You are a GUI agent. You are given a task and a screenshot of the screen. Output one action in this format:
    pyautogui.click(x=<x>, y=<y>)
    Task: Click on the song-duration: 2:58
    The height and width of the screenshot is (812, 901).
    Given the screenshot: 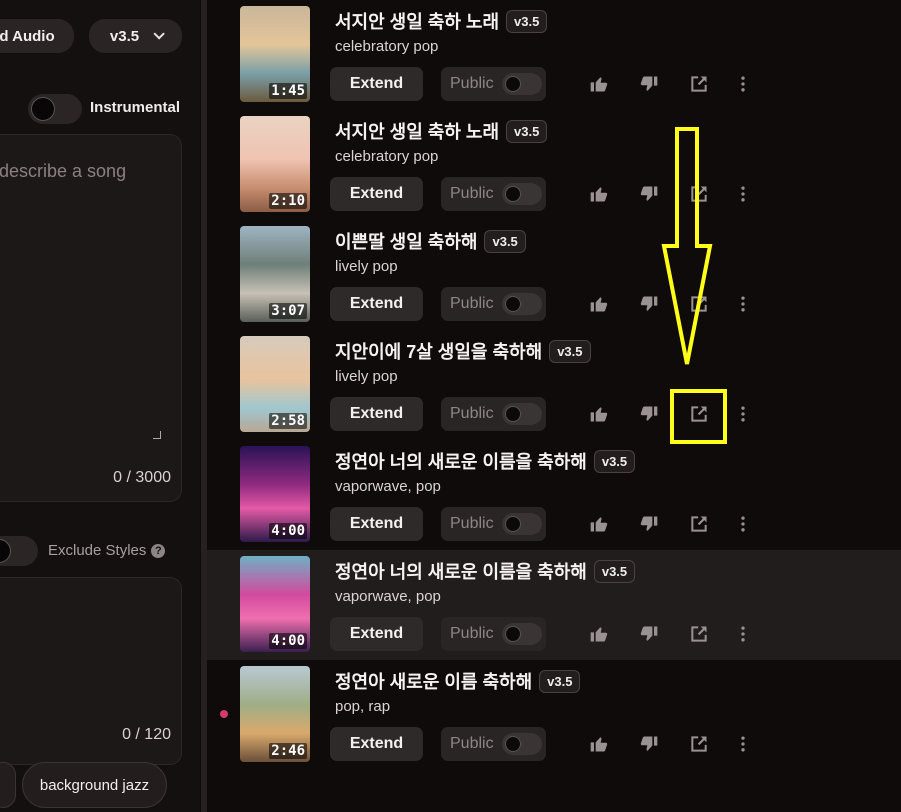 What is the action you would take?
    pyautogui.click(x=288, y=421)
    